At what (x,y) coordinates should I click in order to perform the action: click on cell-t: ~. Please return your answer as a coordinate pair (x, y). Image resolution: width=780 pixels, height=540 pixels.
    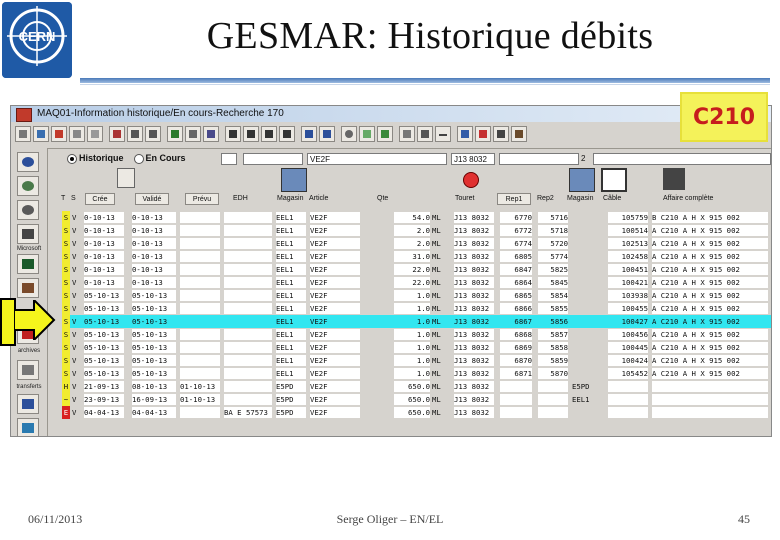
    Looking at the image, I should click on (66, 399).